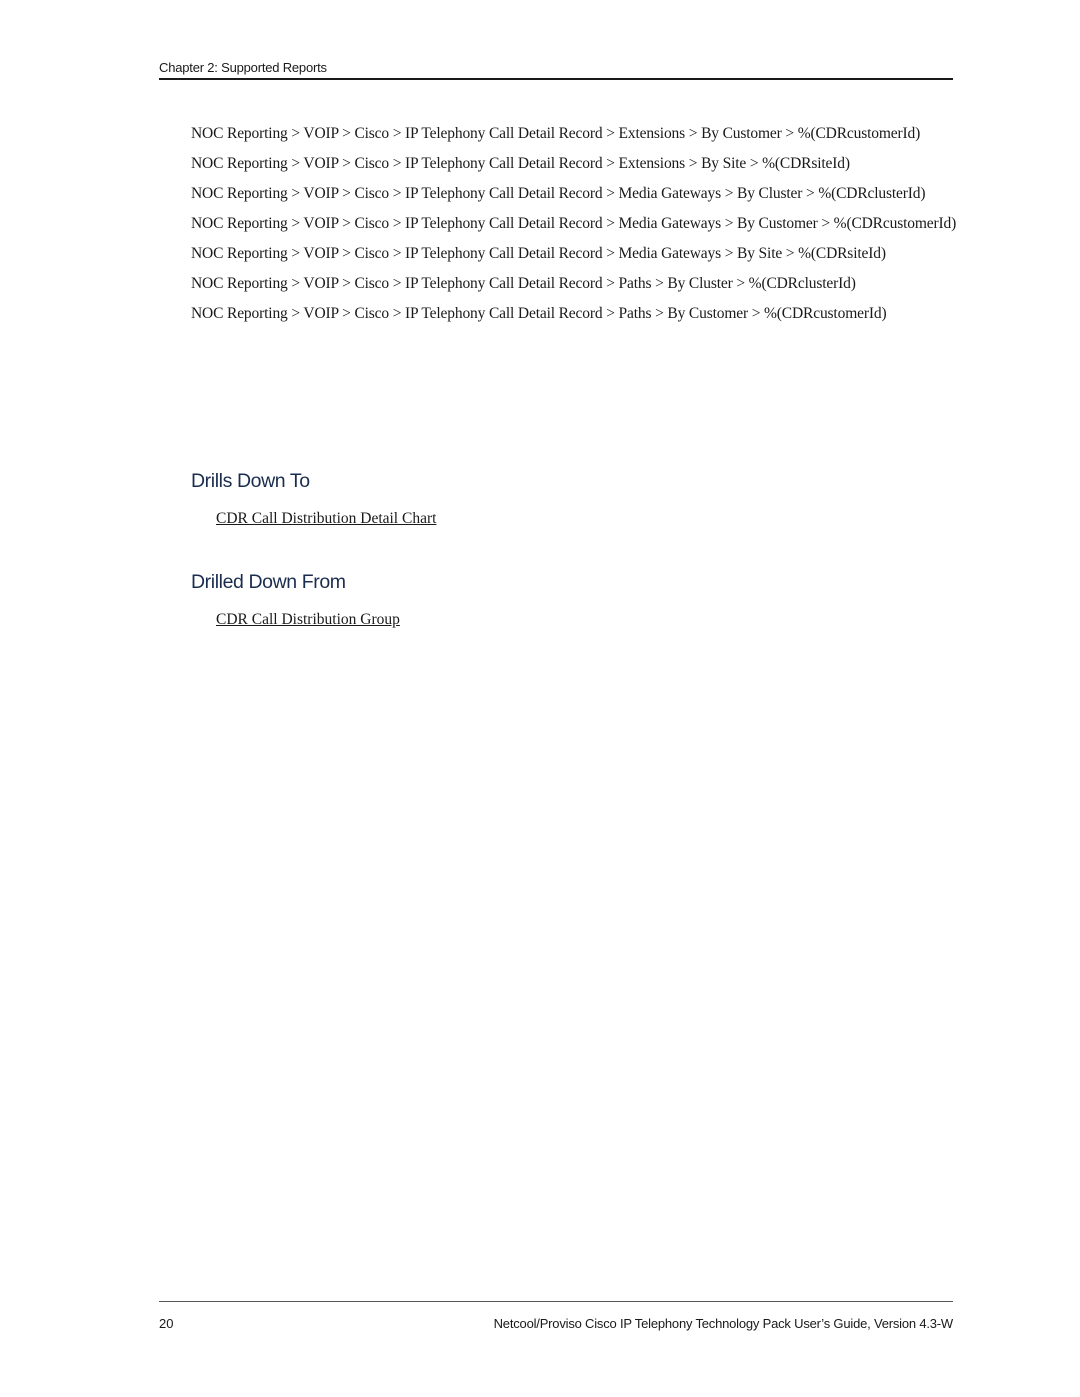  Describe the element at coordinates (326, 519) in the screenshot. I see `cdr-call-distribution-detail-chart-link: CDR Call Distribution Detail Chart` at that location.